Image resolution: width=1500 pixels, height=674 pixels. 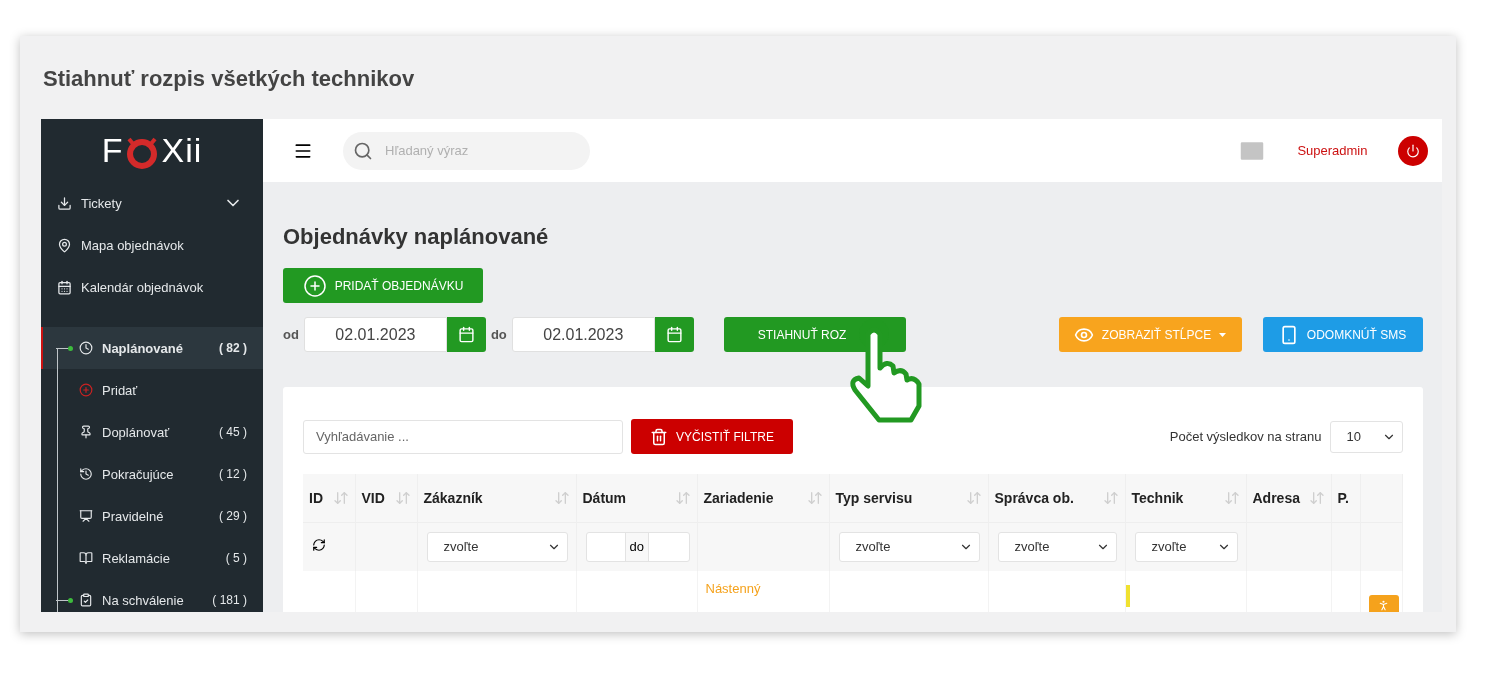 I want to click on plus-icon, so click(x=314, y=285).